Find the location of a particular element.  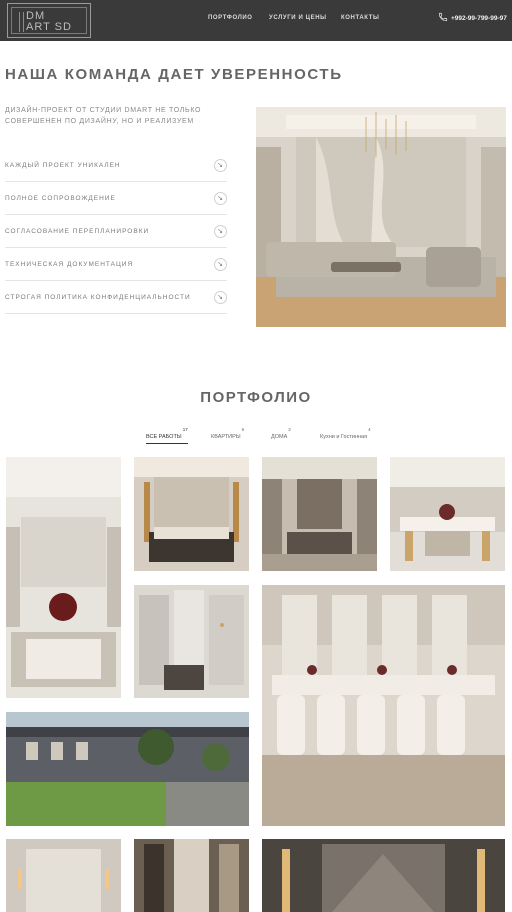

feature-item: КАЖДЫЙ ПРОЕКТ УНИКАЛЕН ↘ is located at coordinates (116, 165).